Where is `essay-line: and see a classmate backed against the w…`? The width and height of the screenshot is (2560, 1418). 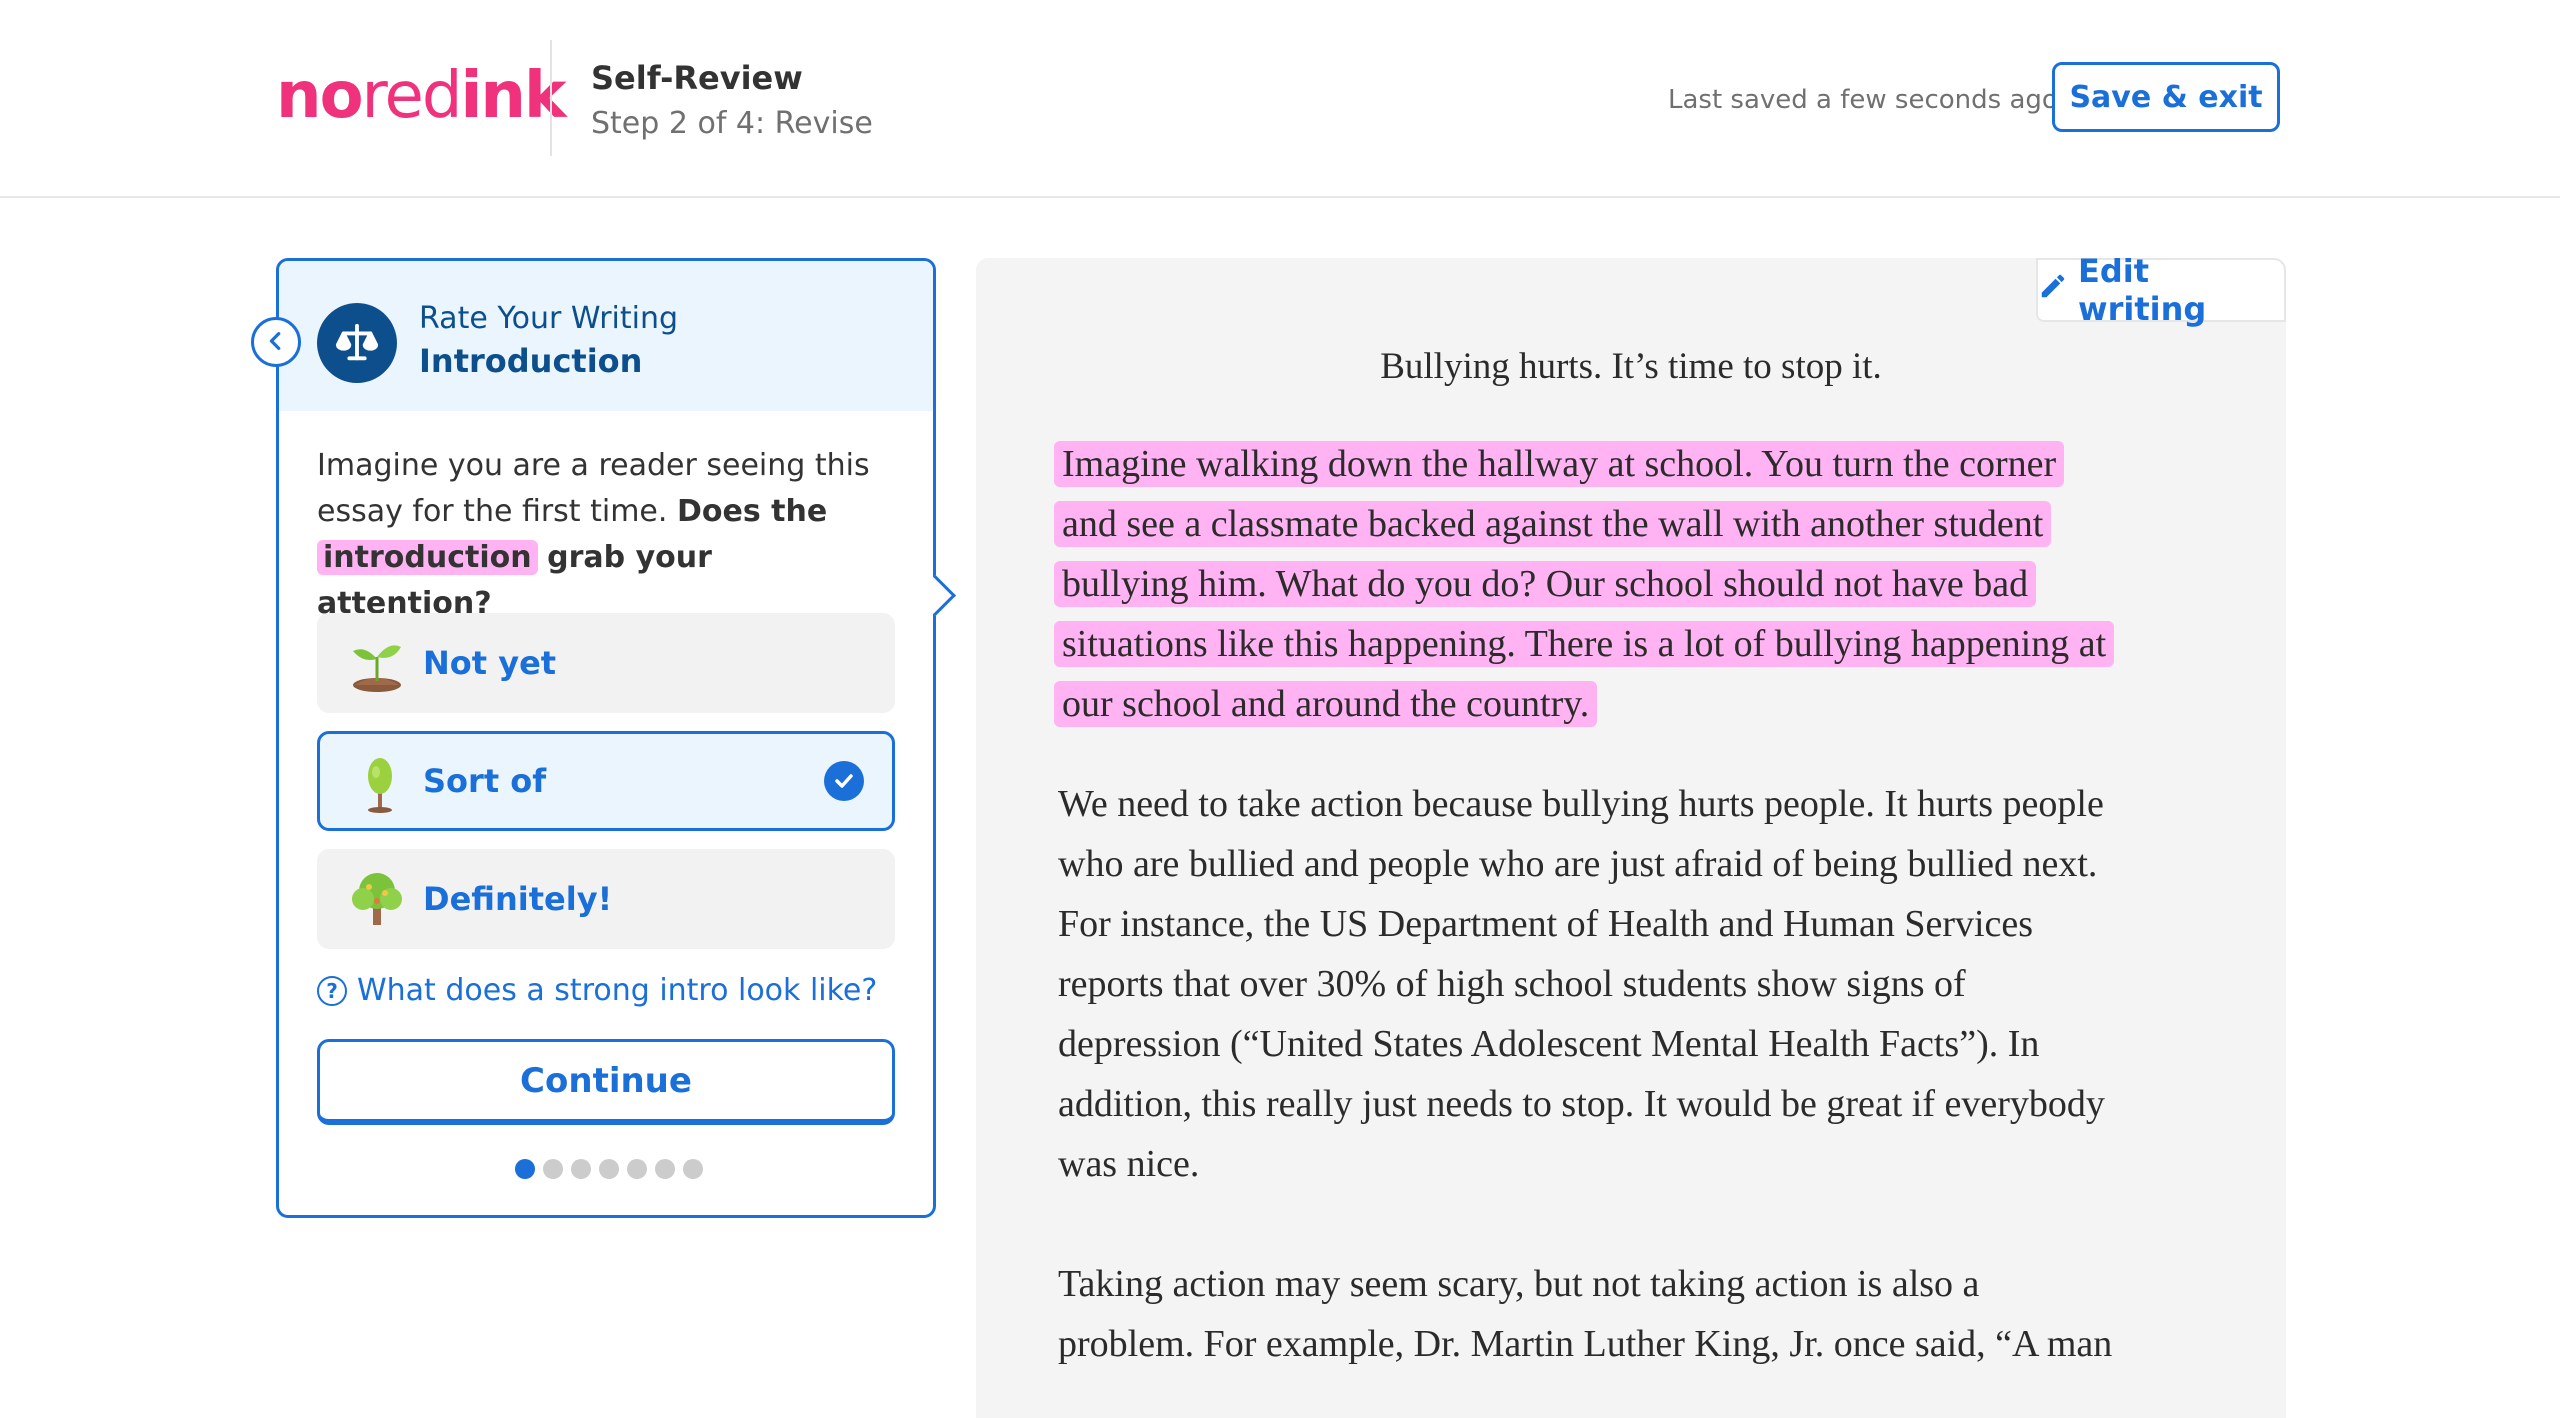 essay-line: and see a classmate backed against the w… is located at coordinates (1584, 524).